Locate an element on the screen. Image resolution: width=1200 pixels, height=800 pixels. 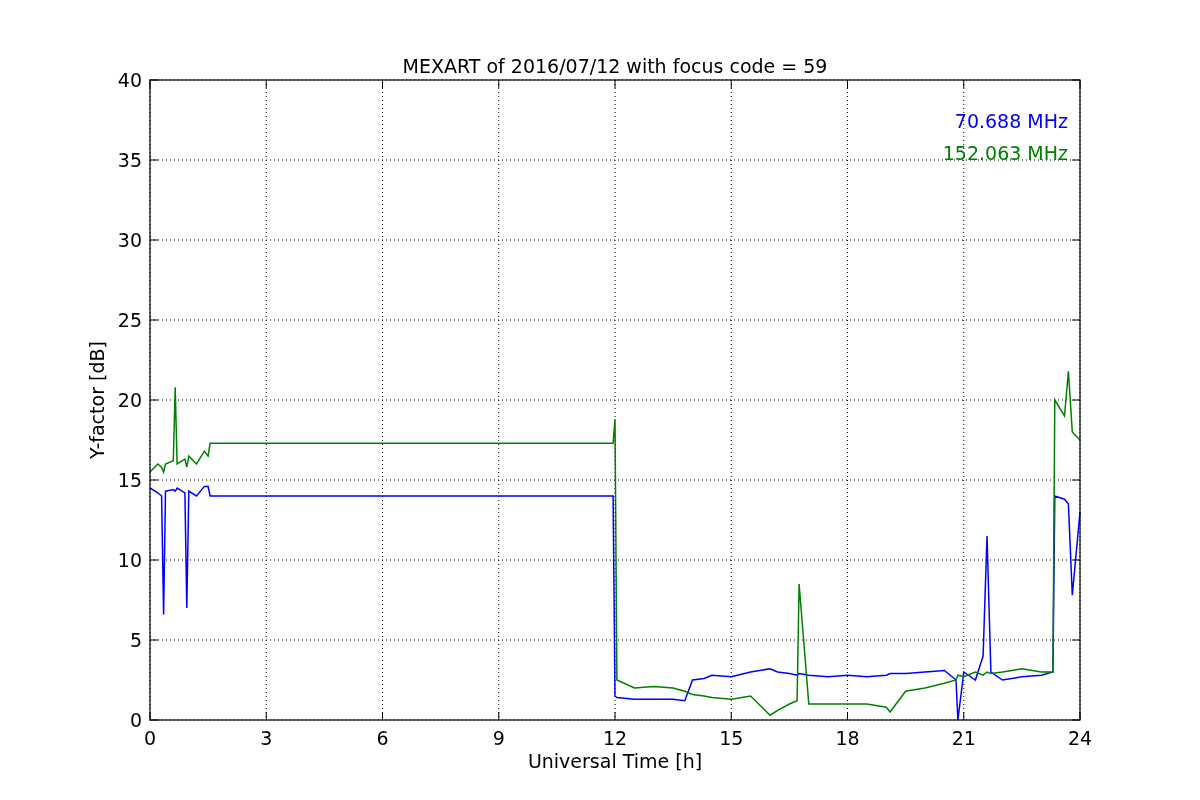
x-axis-label: Universal Time [h] is located at coordinates (615, 761).